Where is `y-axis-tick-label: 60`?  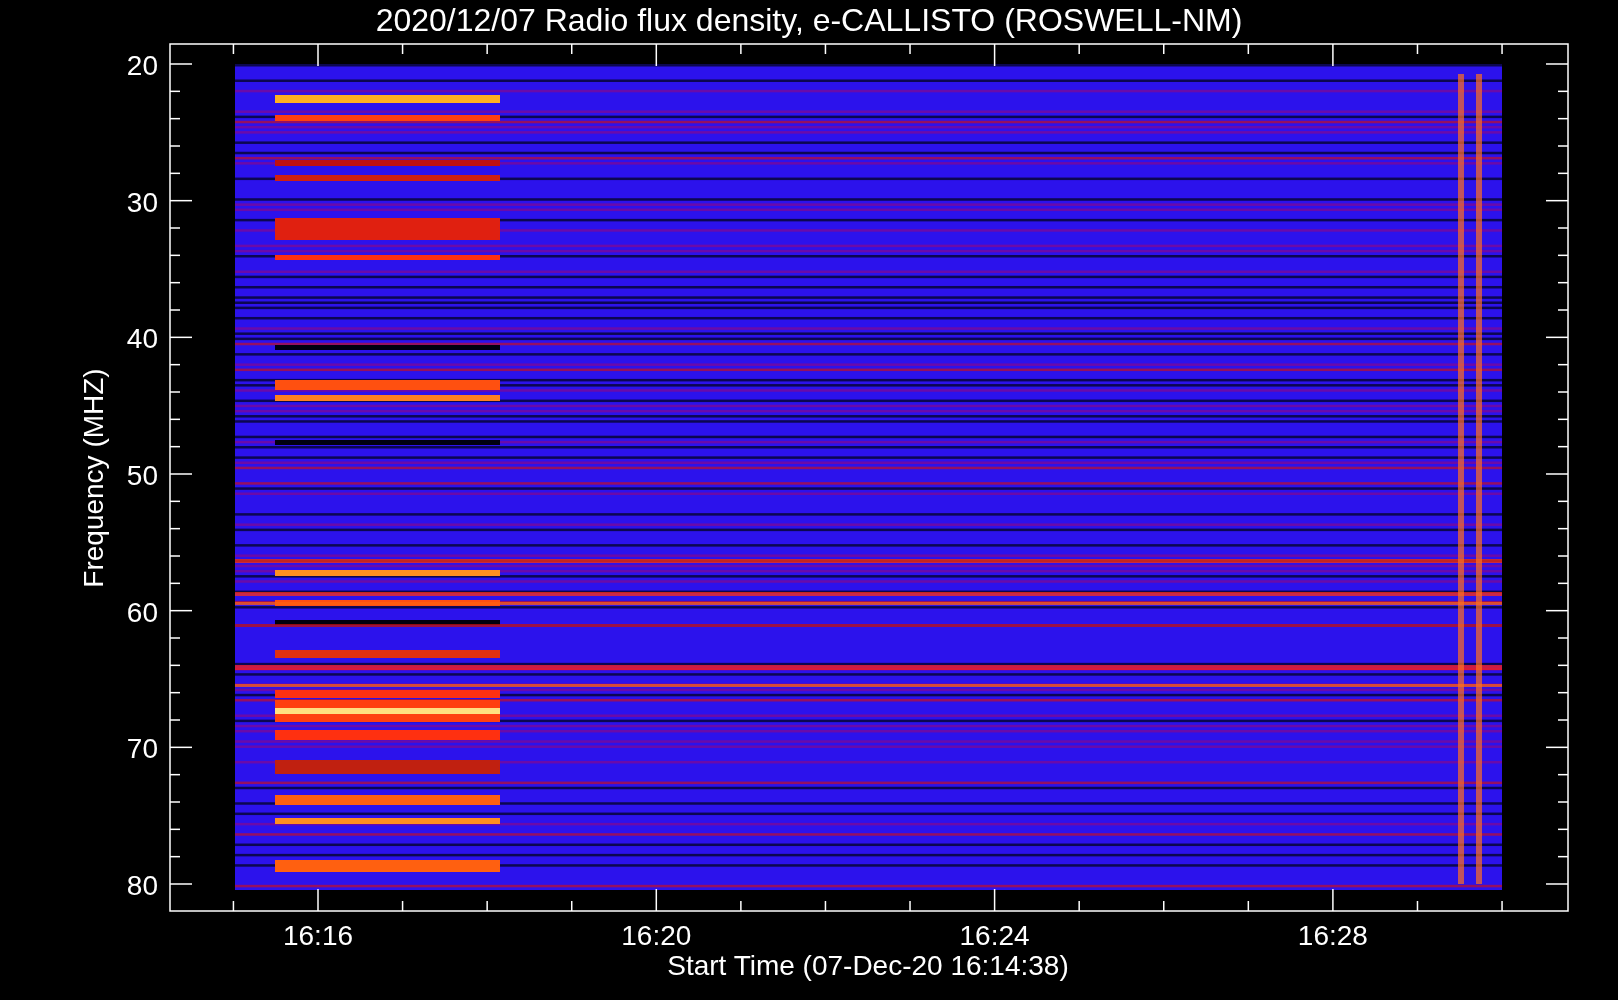
y-axis-tick-label: 60 is located at coordinates (142, 612).